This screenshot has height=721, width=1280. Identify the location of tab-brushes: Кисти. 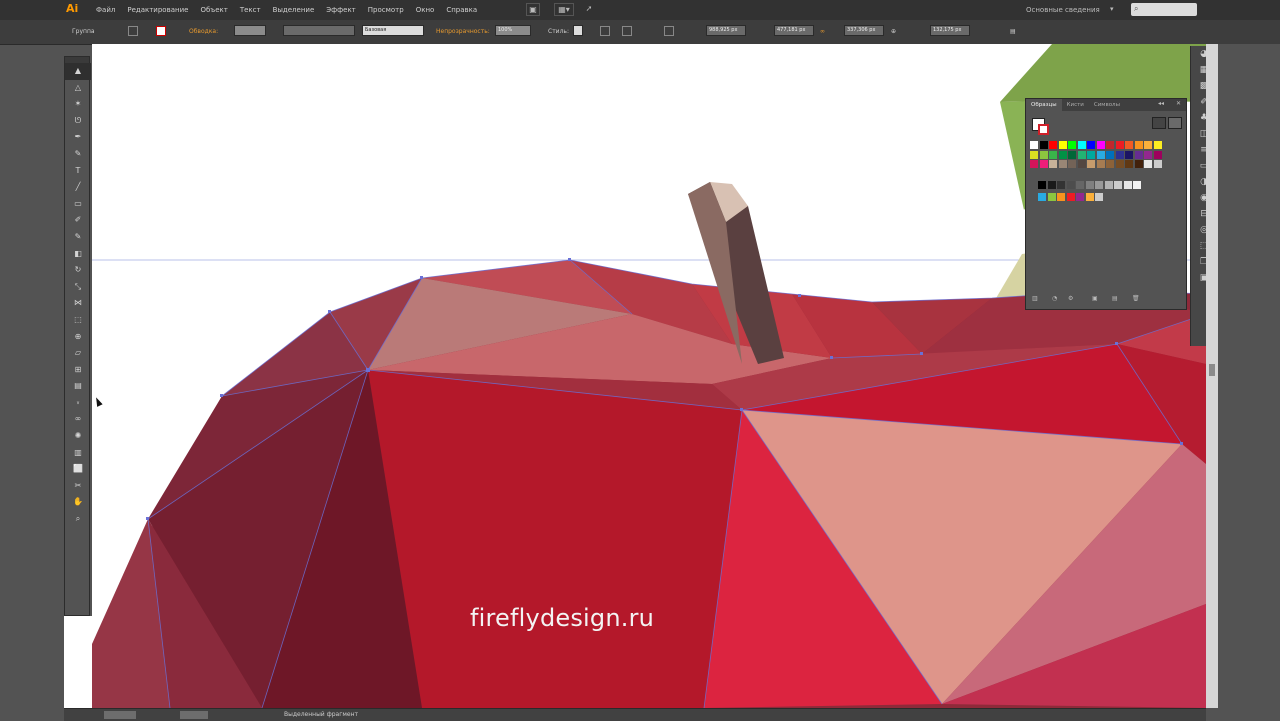
(1075, 105).